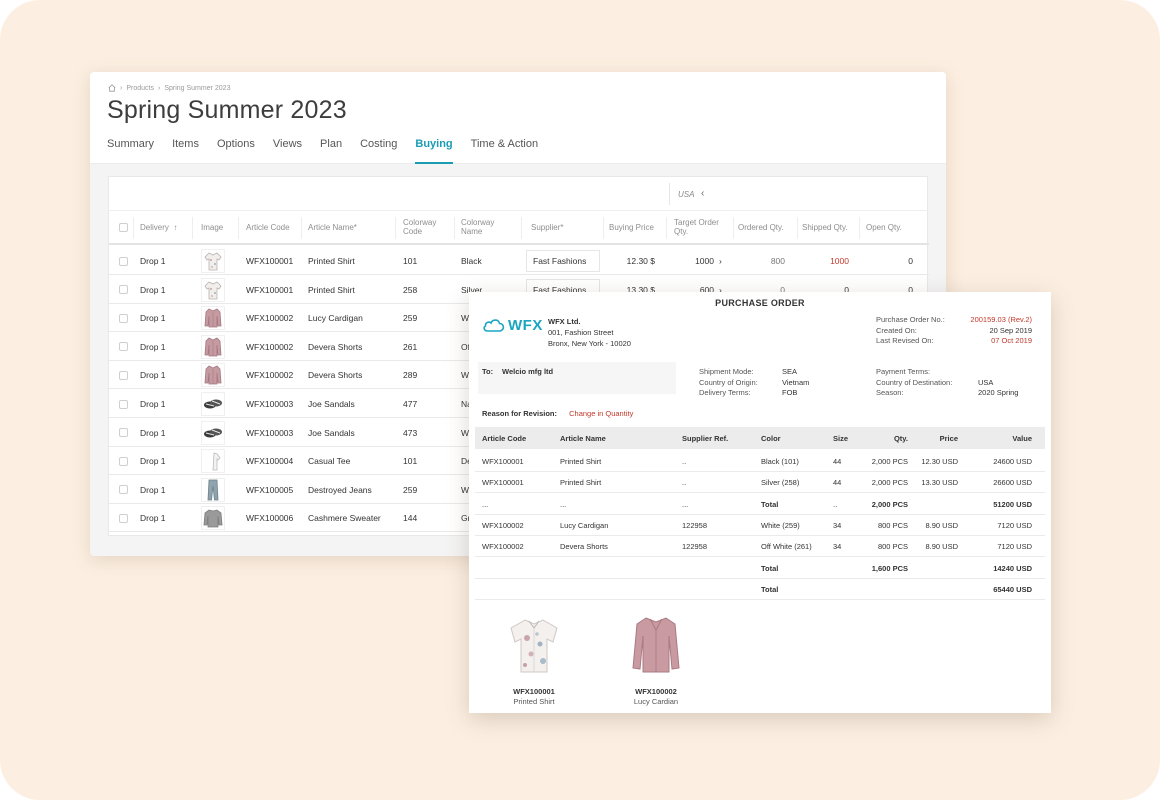 The height and width of the screenshot is (800, 1160). Describe the element at coordinates (426, 227) in the screenshot. I see `column-header-colorway-code: Colorway Code` at that location.